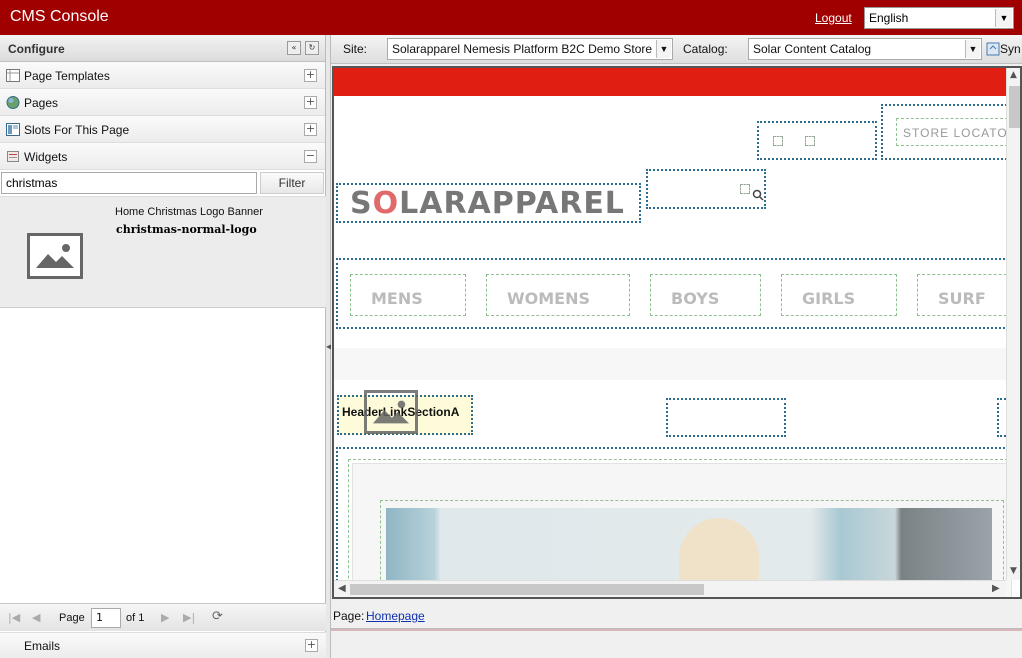 Image resolution: width=1022 pixels, height=658 pixels. I want to click on vertical-scrollbar: ▲ ▼, so click(1013, 324).